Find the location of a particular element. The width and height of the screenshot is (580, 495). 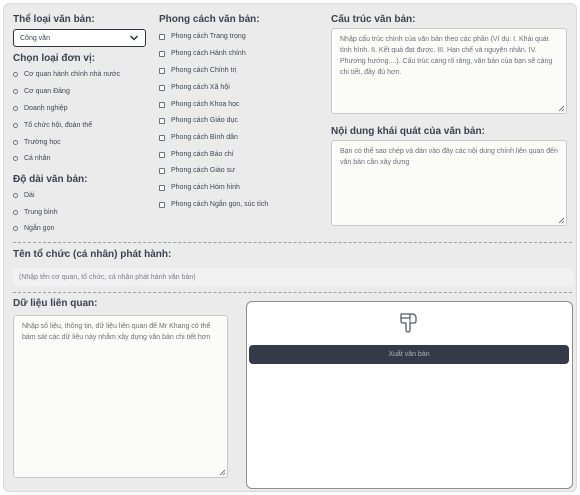

unit-option: Trường học is located at coordinates (37, 142).